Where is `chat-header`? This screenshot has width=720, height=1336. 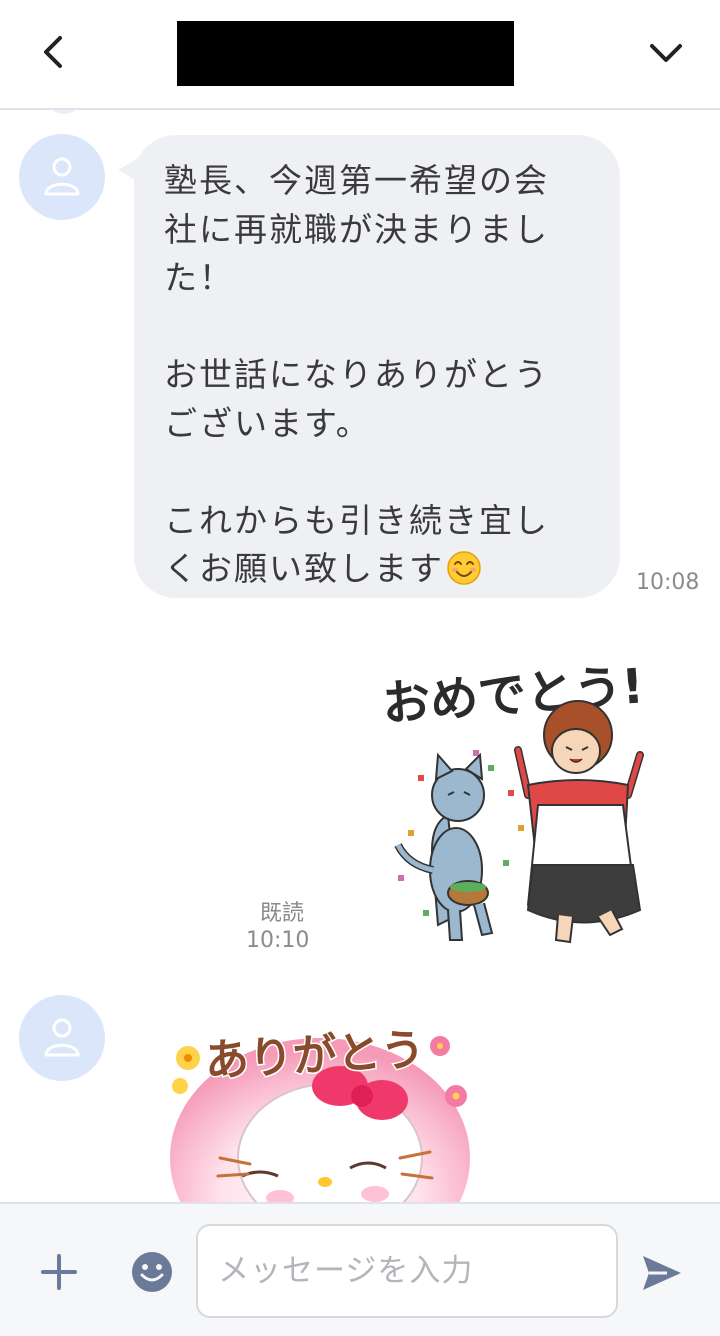
chat-header is located at coordinates (360, 55).